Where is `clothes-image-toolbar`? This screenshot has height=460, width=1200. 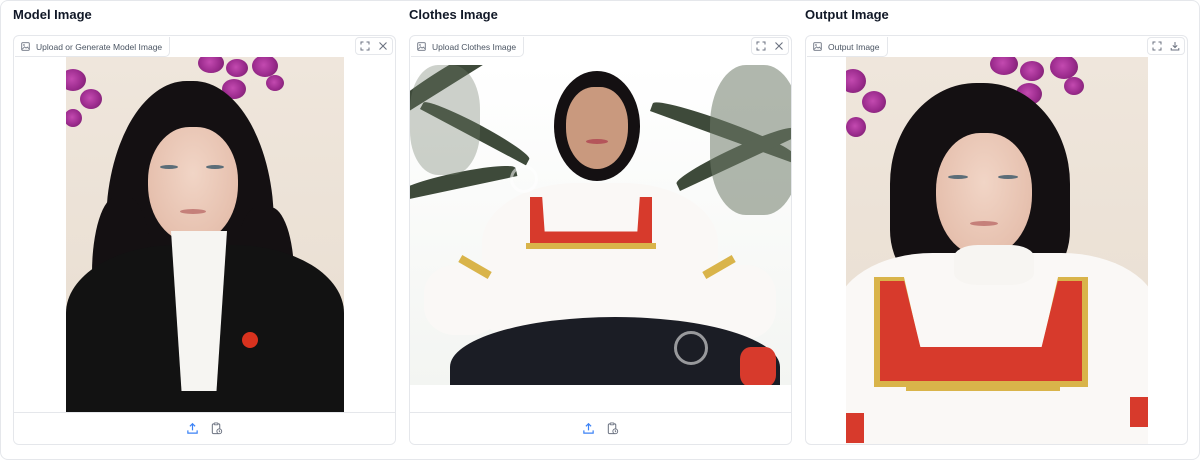
clothes-image-toolbar is located at coordinates (770, 46).